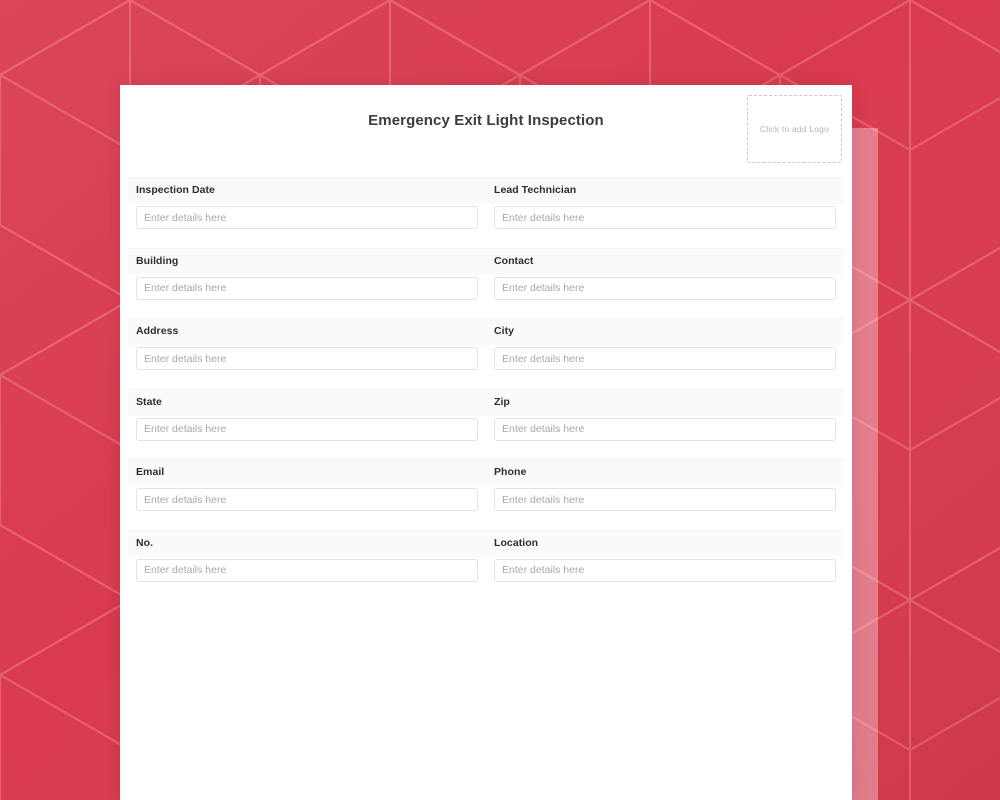 Image resolution: width=1000 pixels, height=800 pixels. I want to click on address-input, so click(307, 358).